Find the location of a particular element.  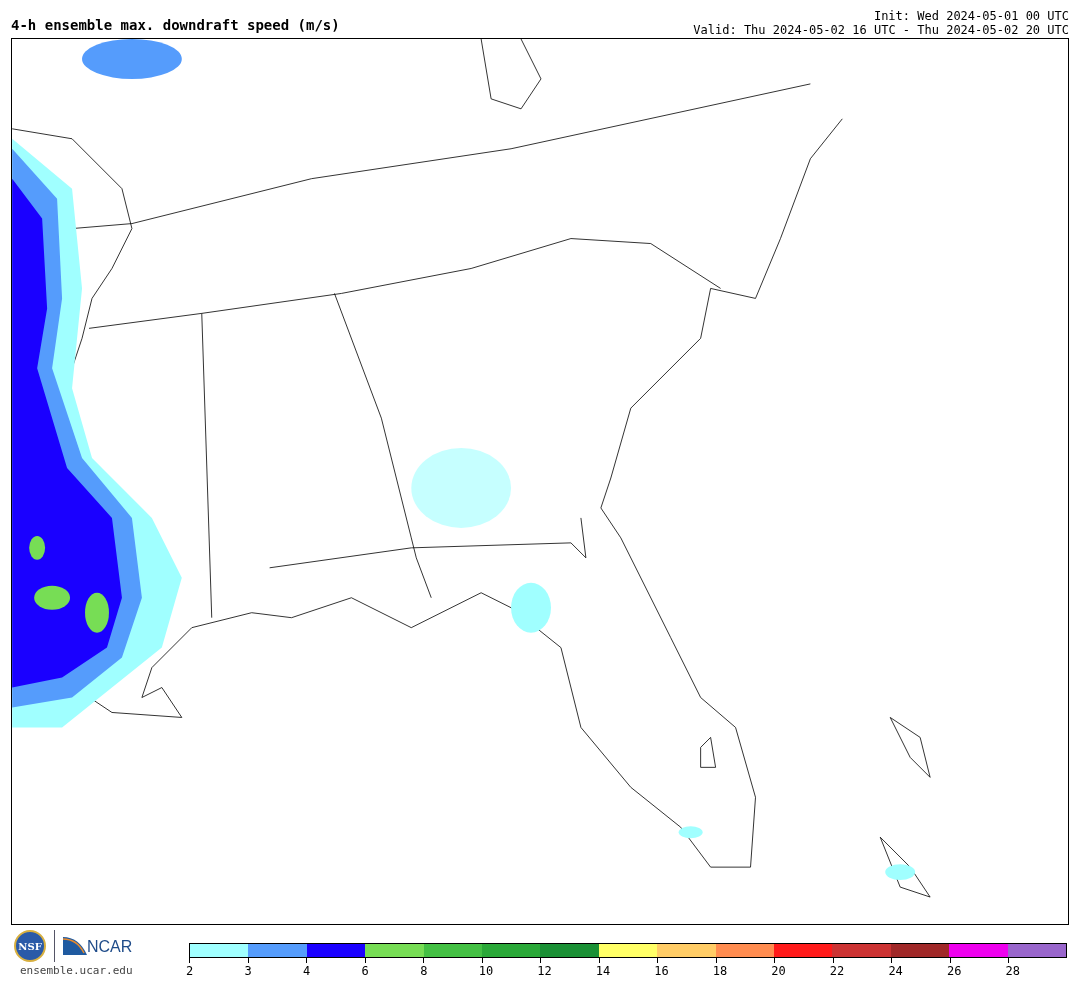

colorbar-label: 24 is located at coordinates (895, 971).